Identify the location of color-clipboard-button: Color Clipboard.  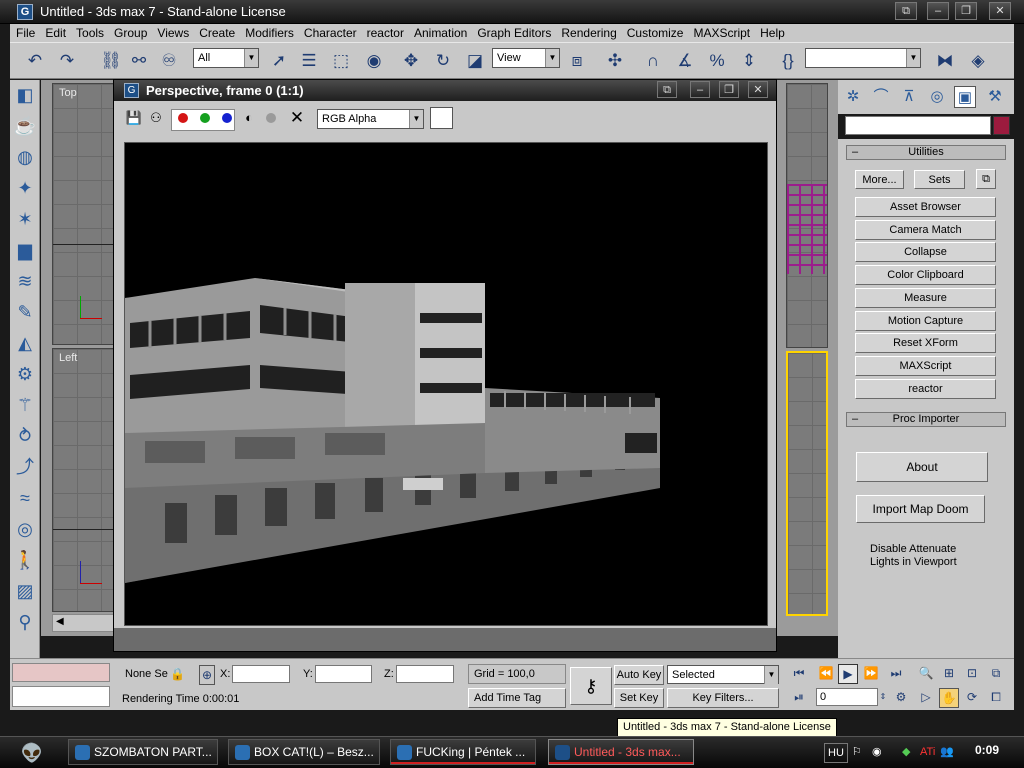
(925, 275).